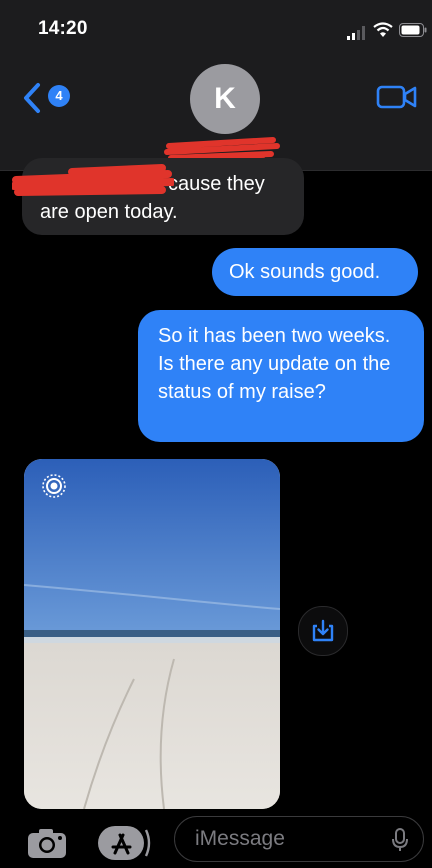  What do you see at coordinates (125, 843) in the screenshot?
I see `app-store-icon` at bounding box center [125, 843].